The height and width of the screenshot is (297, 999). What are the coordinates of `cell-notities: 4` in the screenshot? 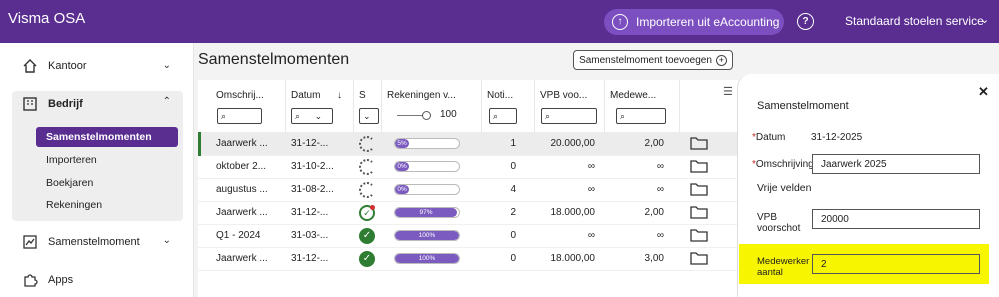 It's located at (513, 189).